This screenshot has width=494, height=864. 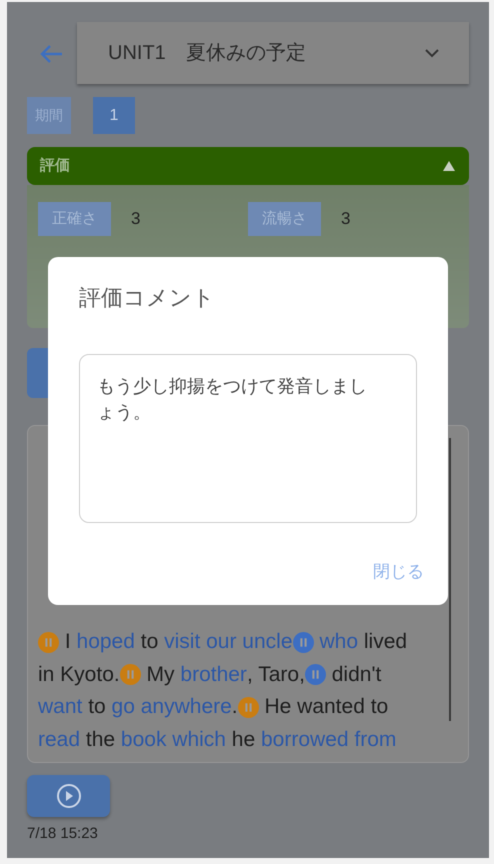 I want to click on play-button, so click(x=68, y=796).